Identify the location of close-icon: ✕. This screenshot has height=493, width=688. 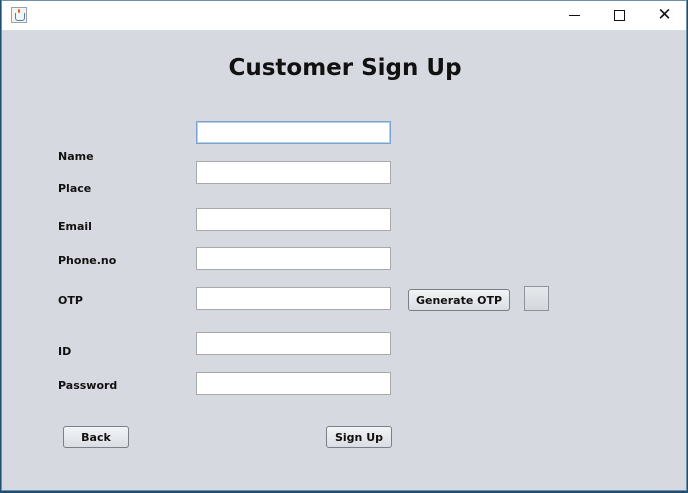
(664, 15).